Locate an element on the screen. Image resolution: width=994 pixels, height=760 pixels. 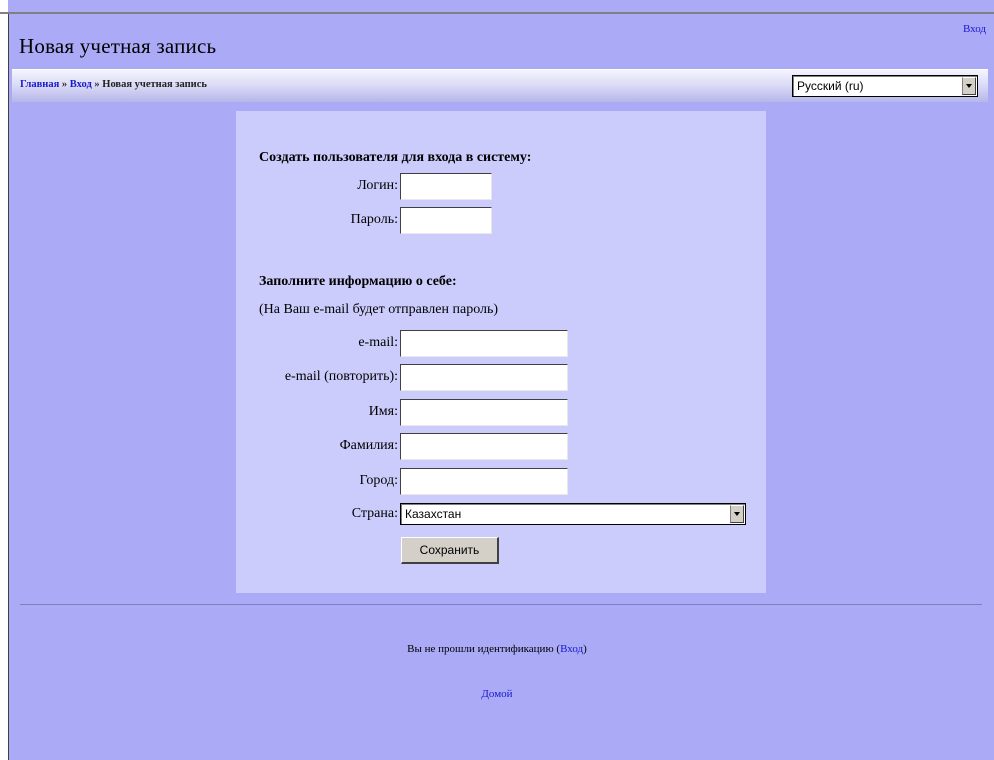
breadcrumb-login-link: Вход is located at coordinates (81, 84).